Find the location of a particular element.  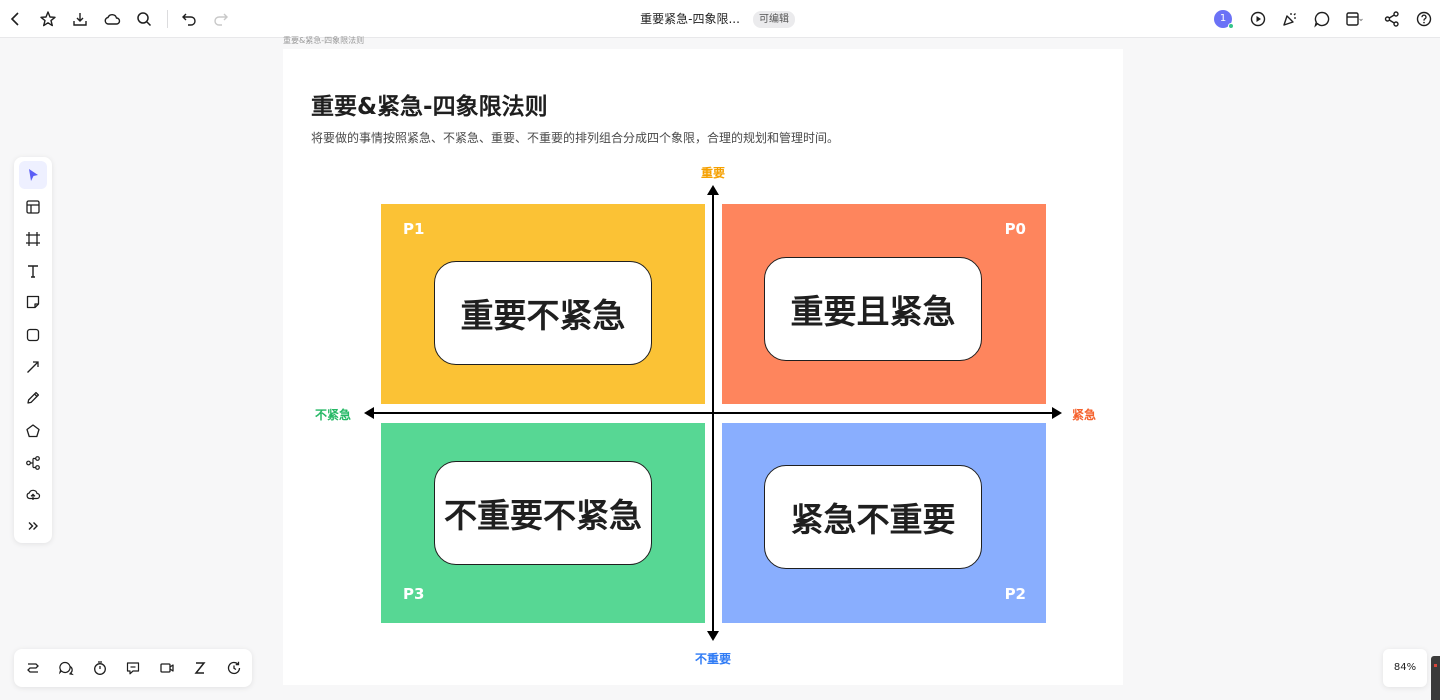

text-icon is located at coordinates (33, 271).